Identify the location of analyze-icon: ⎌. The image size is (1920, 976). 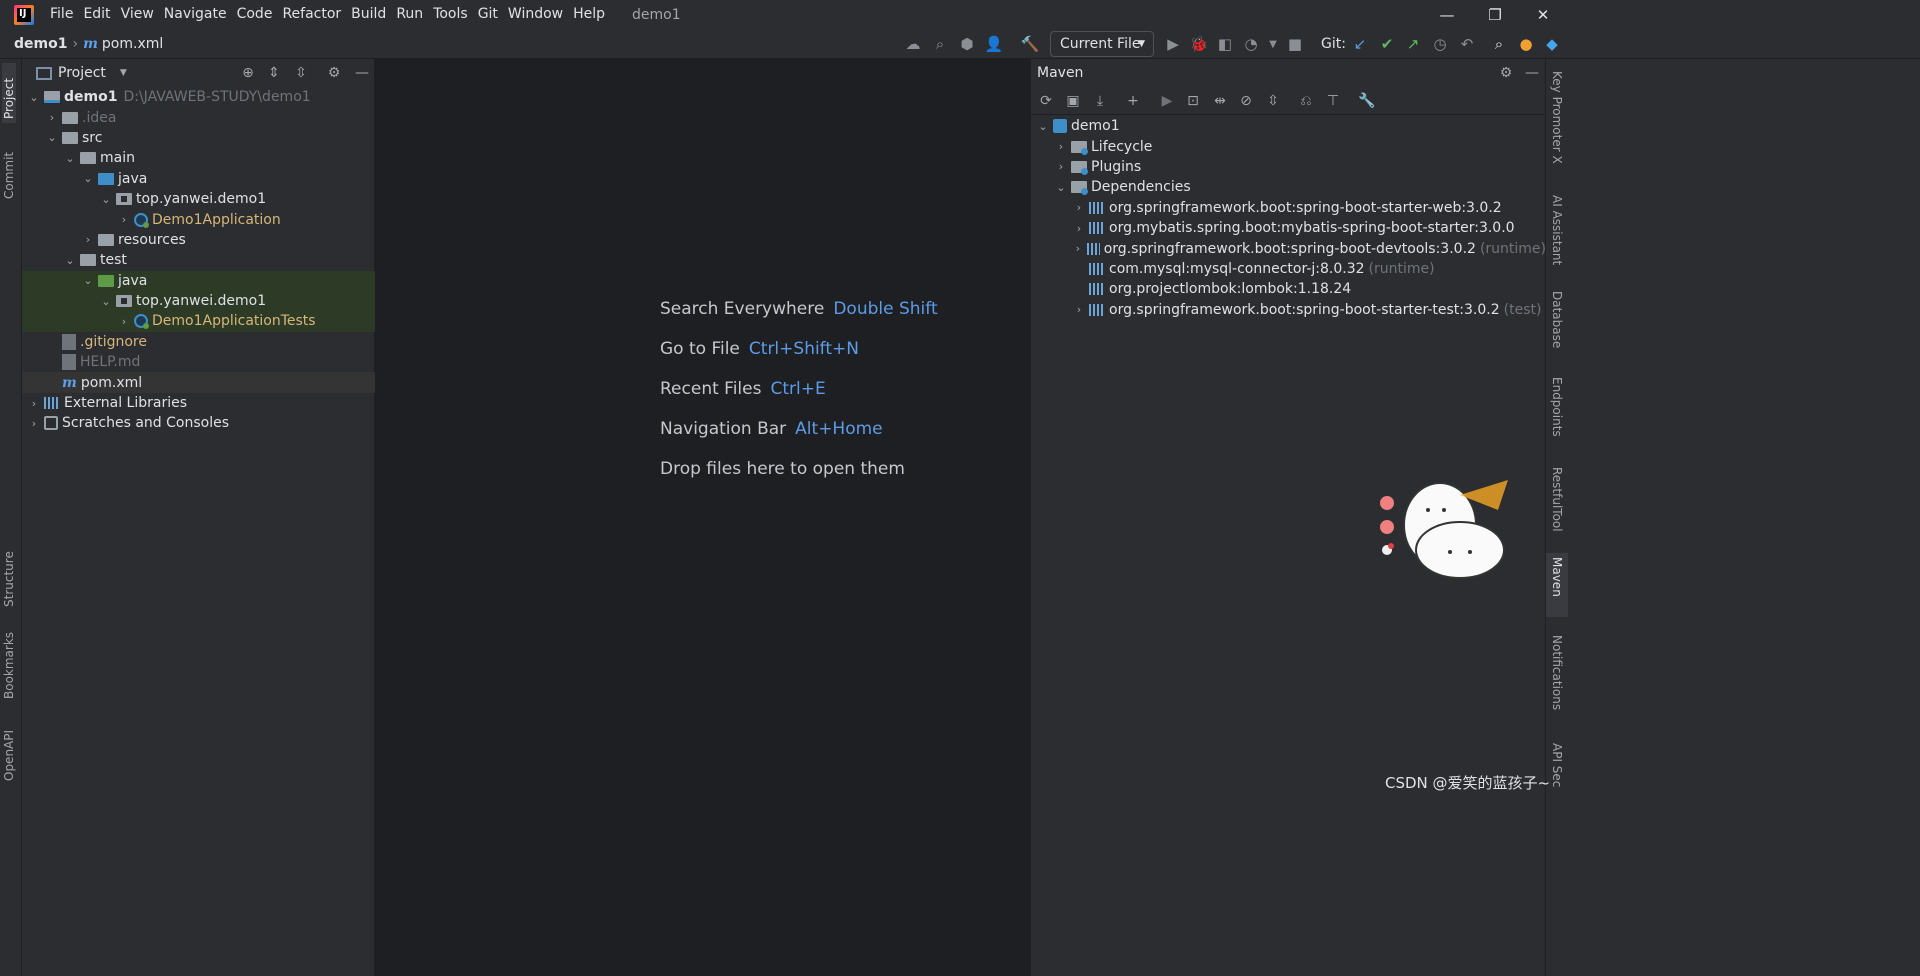
(1306, 101).